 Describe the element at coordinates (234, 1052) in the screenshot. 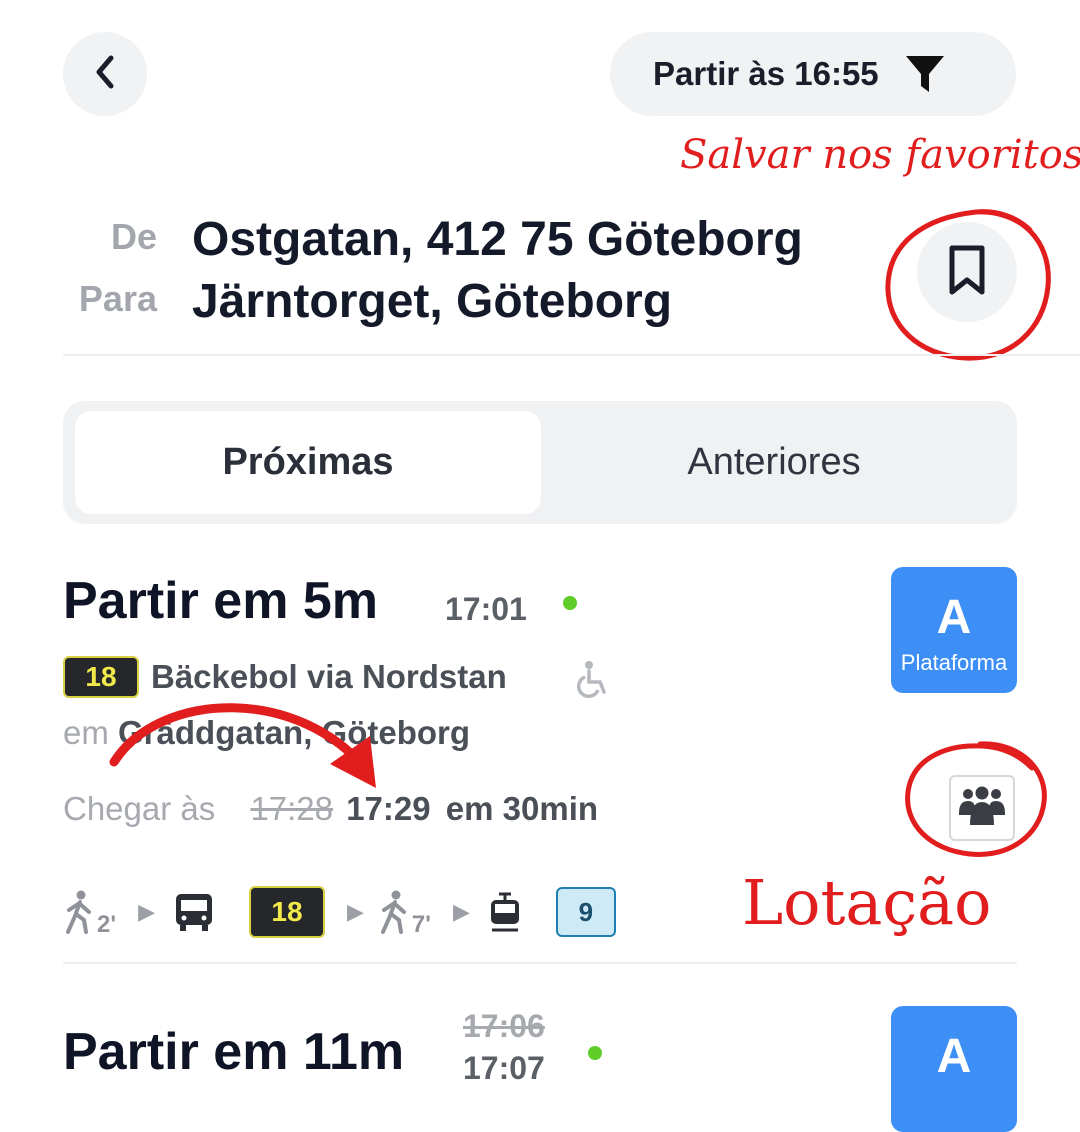

I see `trip-title: Partir em 11m` at that location.